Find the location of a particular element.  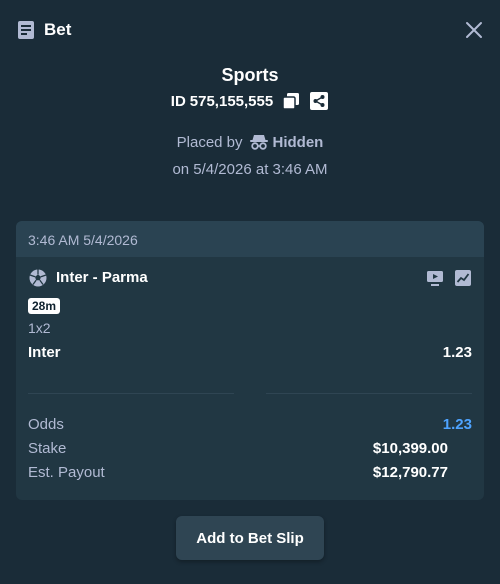

payout-value: $12,790.77 is located at coordinates (410, 472).